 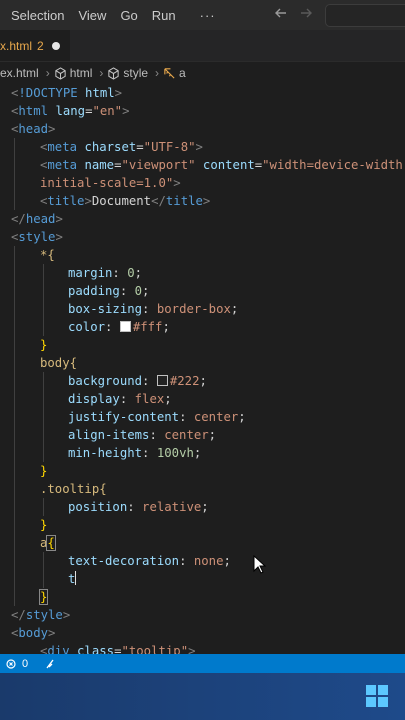 What do you see at coordinates (67, 93) in the screenshot?
I see `code-line: <!DOCTYPE html>` at bounding box center [67, 93].